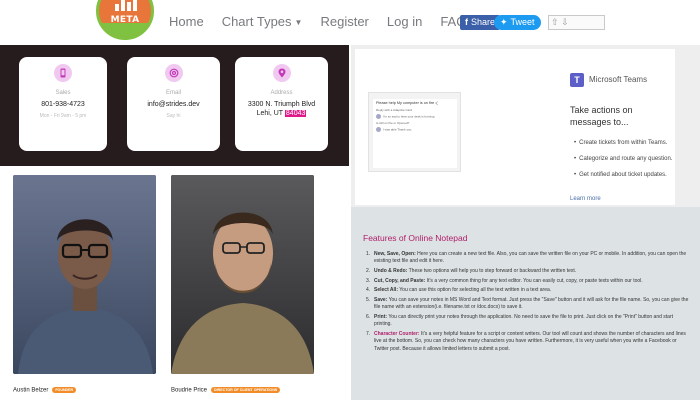  Describe the element at coordinates (295, 113) in the screenshot. I see `zip-highlight: 84043` at that location.